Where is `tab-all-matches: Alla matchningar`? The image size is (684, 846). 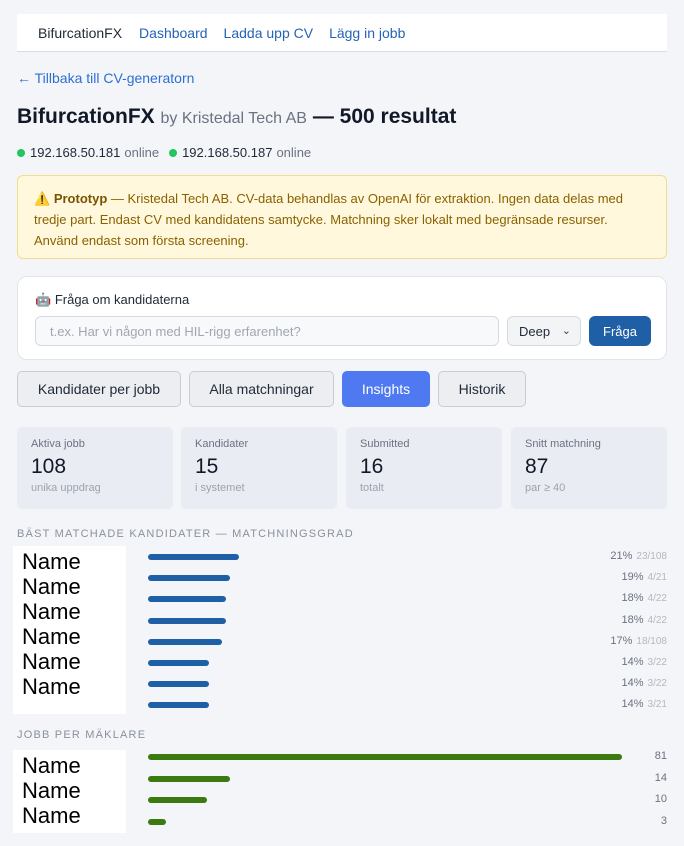
tab-all-matches: Alla matchningar is located at coordinates (261, 389).